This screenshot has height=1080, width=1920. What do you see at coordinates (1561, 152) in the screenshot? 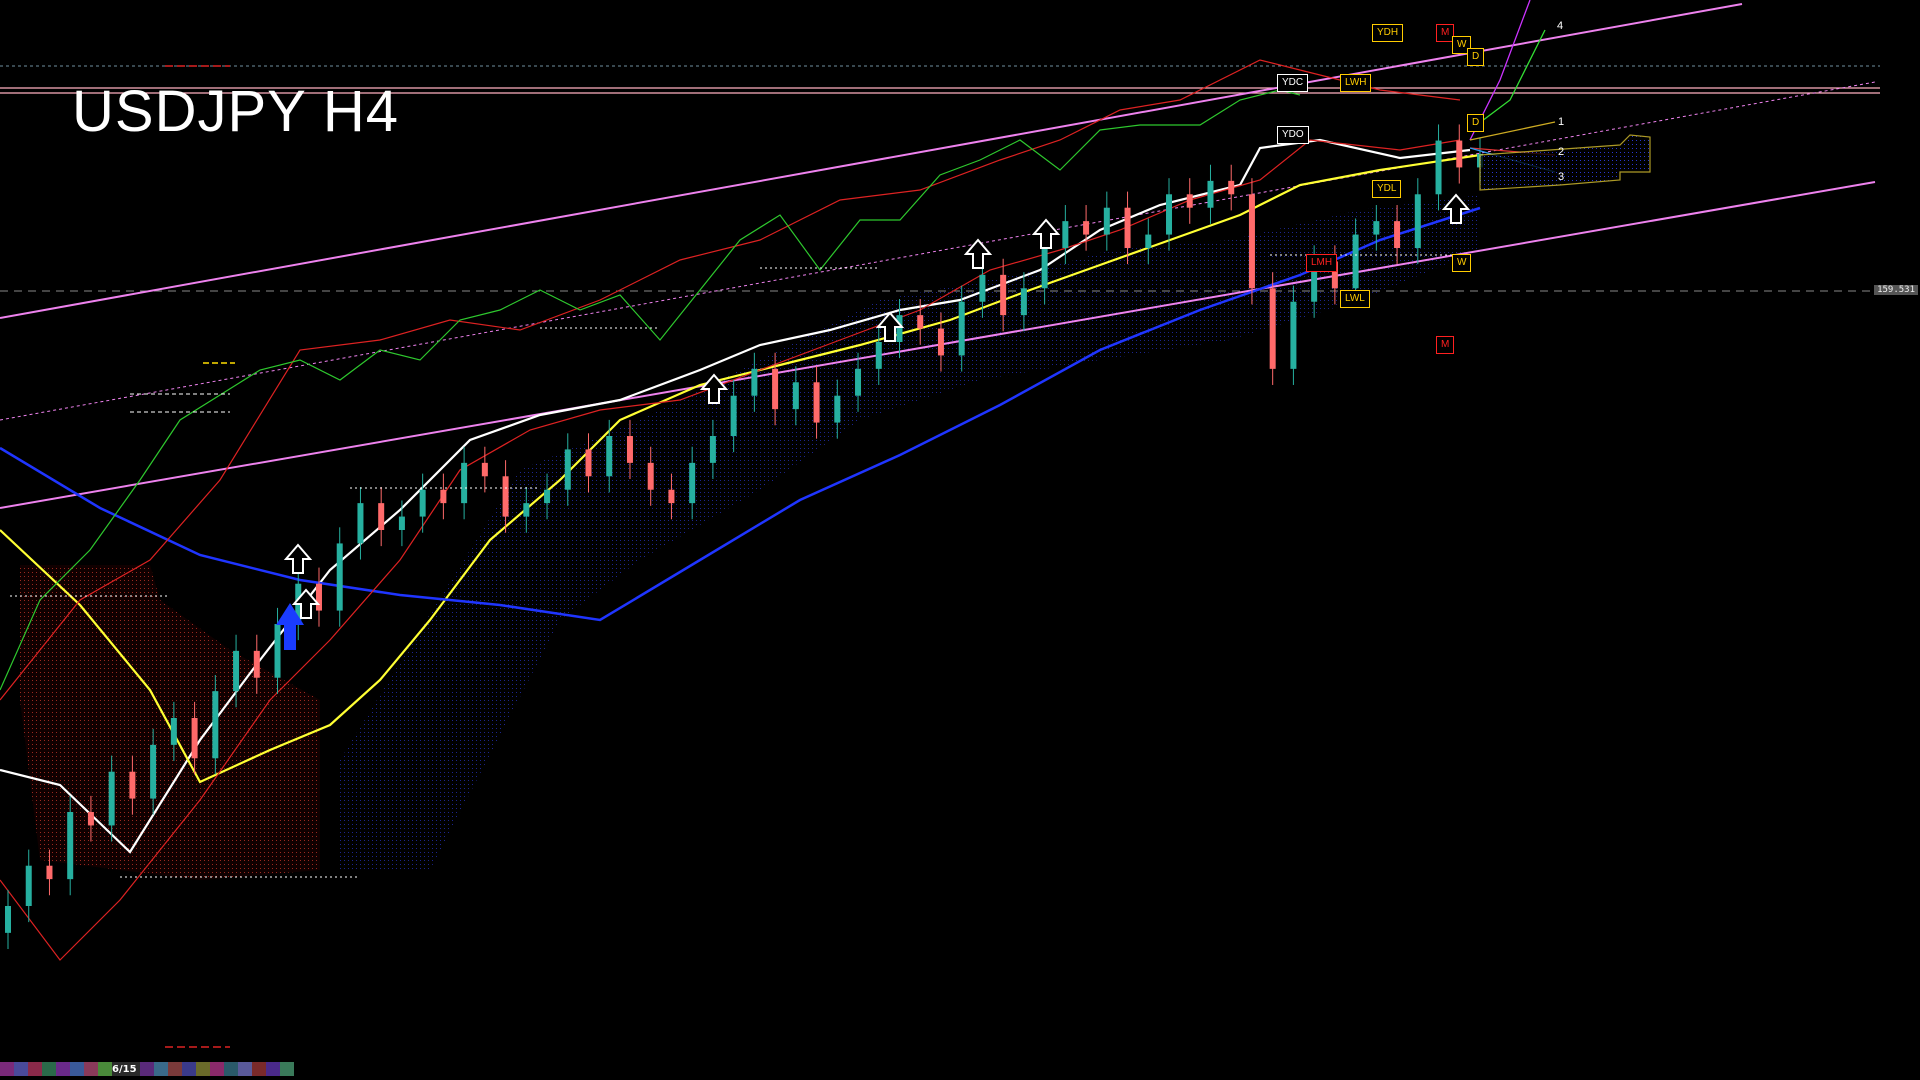
I see `fib-label-2: 2` at bounding box center [1561, 152].